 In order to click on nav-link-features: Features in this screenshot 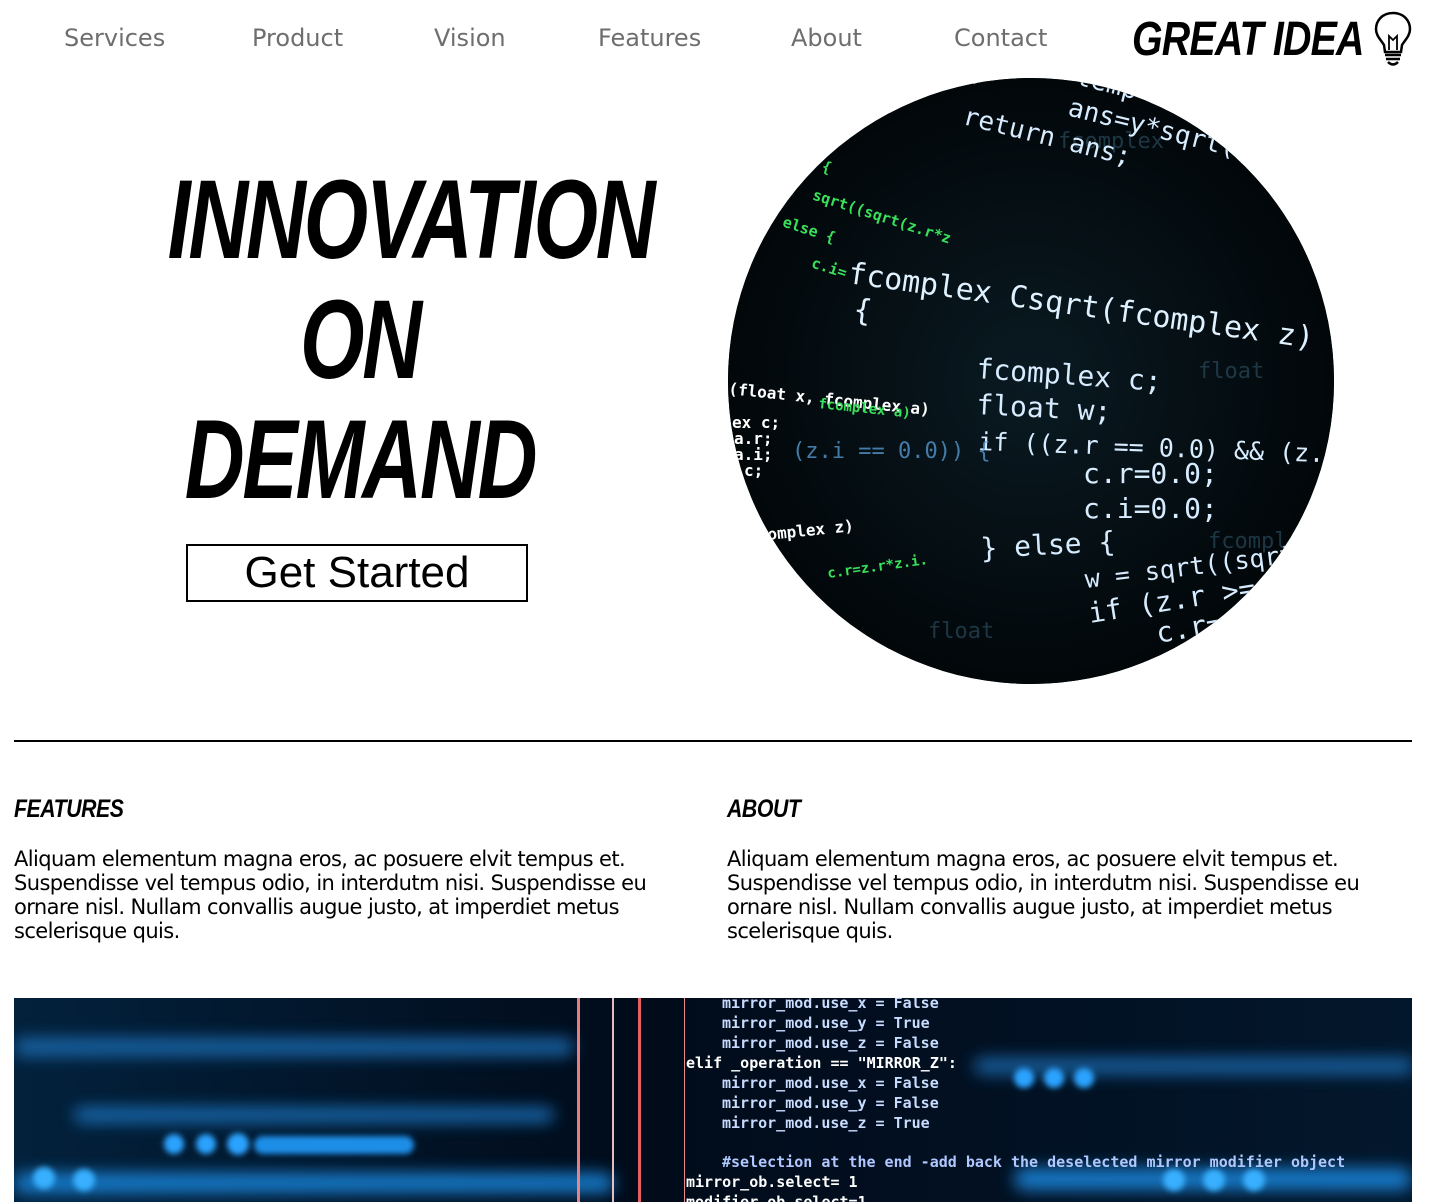, I will do `click(649, 38)`.